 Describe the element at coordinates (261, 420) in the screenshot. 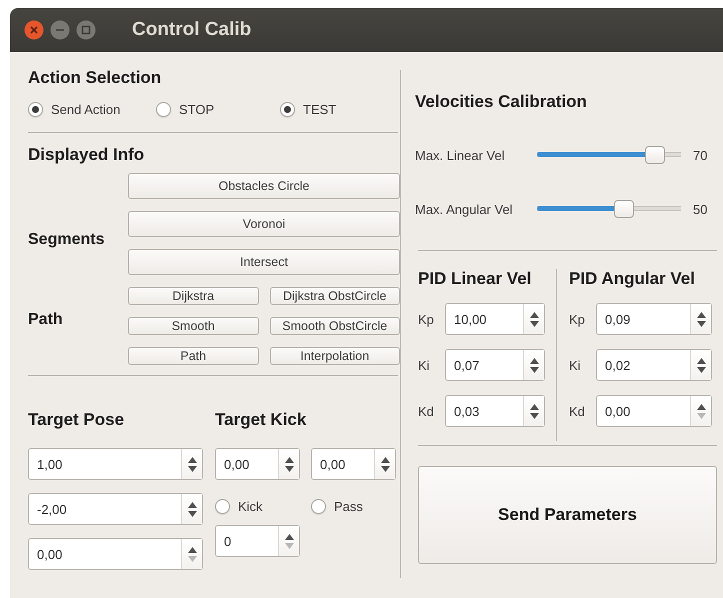

I see `section-heading: Target Kick` at that location.